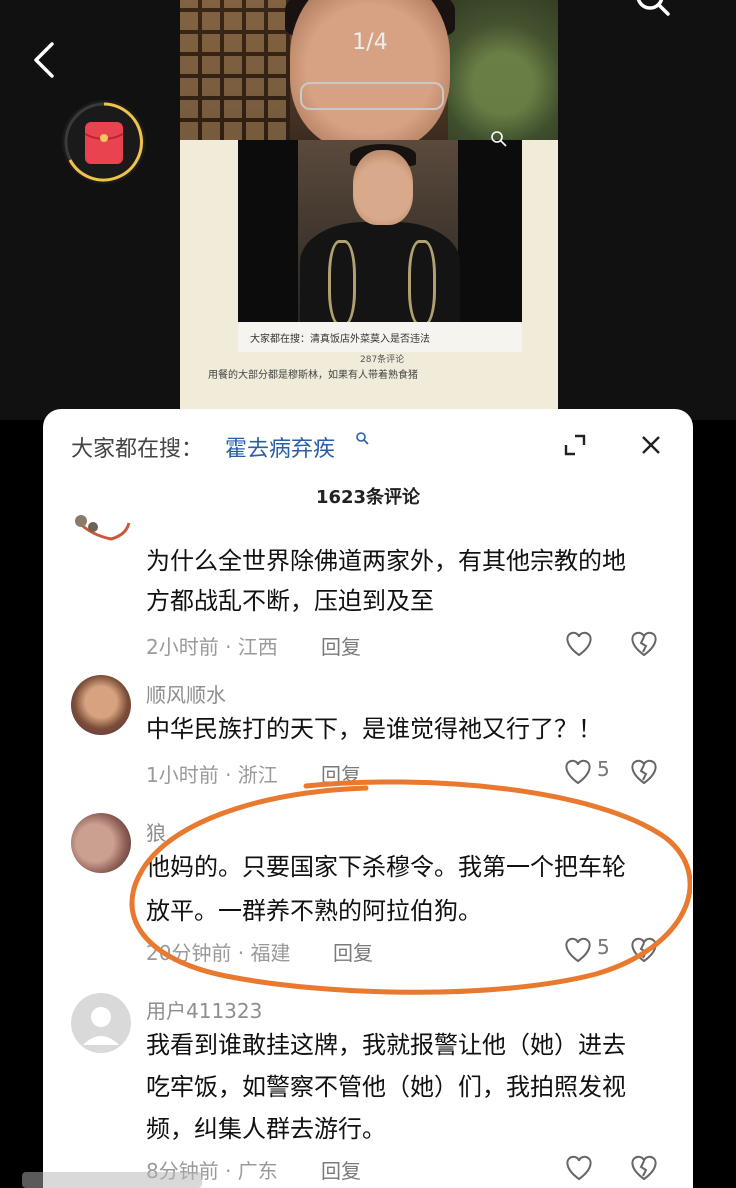 The image size is (736, 1188). Describe the element at coordinates (380, 272) in the screenshot. I see `inner-person-body` at that location.